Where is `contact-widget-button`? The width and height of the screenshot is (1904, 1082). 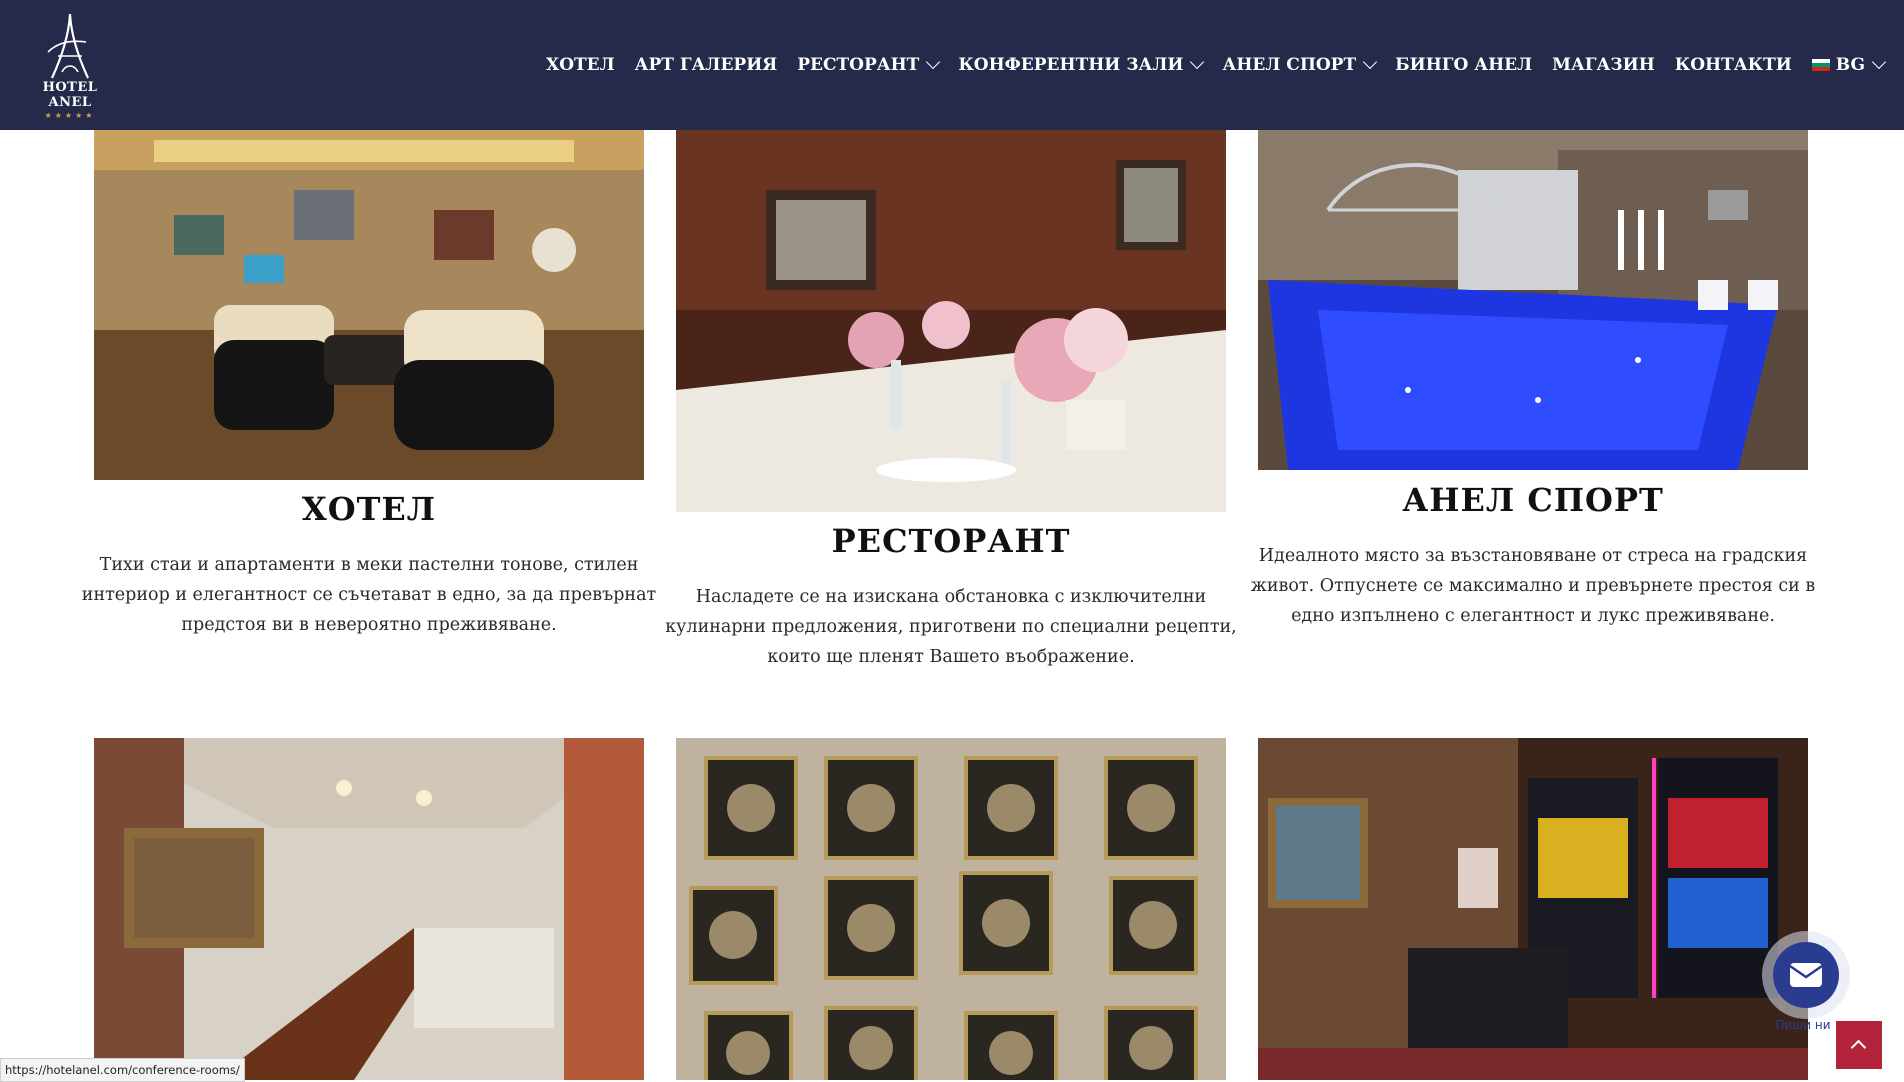
contact-widget-button is located at coordinates (1806, 975).